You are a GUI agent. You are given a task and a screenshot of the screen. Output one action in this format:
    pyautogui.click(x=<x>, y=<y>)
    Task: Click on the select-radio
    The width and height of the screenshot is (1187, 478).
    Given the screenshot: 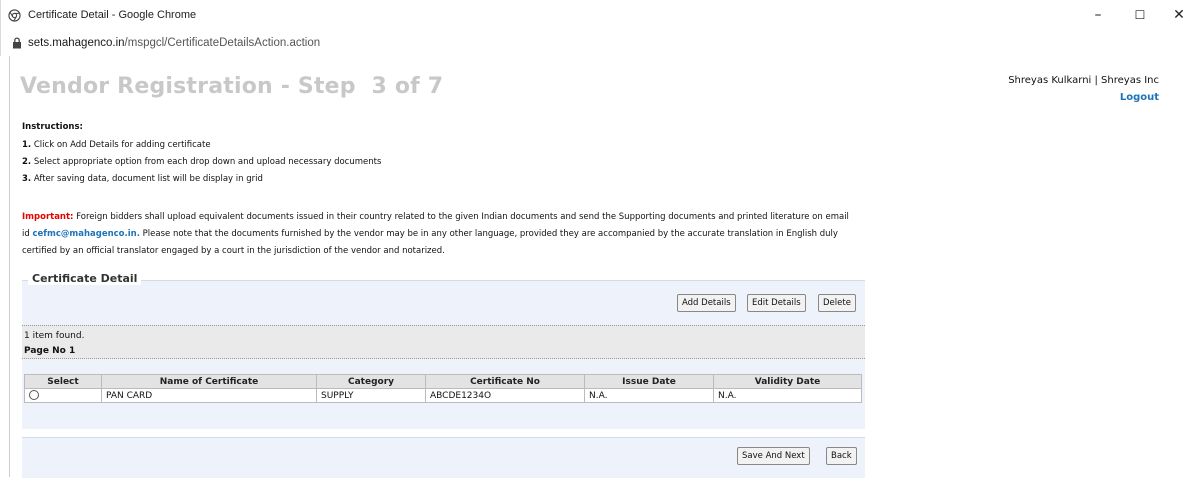 What is the action you would take?
    pyautogui.click(x=34, y=395)
    